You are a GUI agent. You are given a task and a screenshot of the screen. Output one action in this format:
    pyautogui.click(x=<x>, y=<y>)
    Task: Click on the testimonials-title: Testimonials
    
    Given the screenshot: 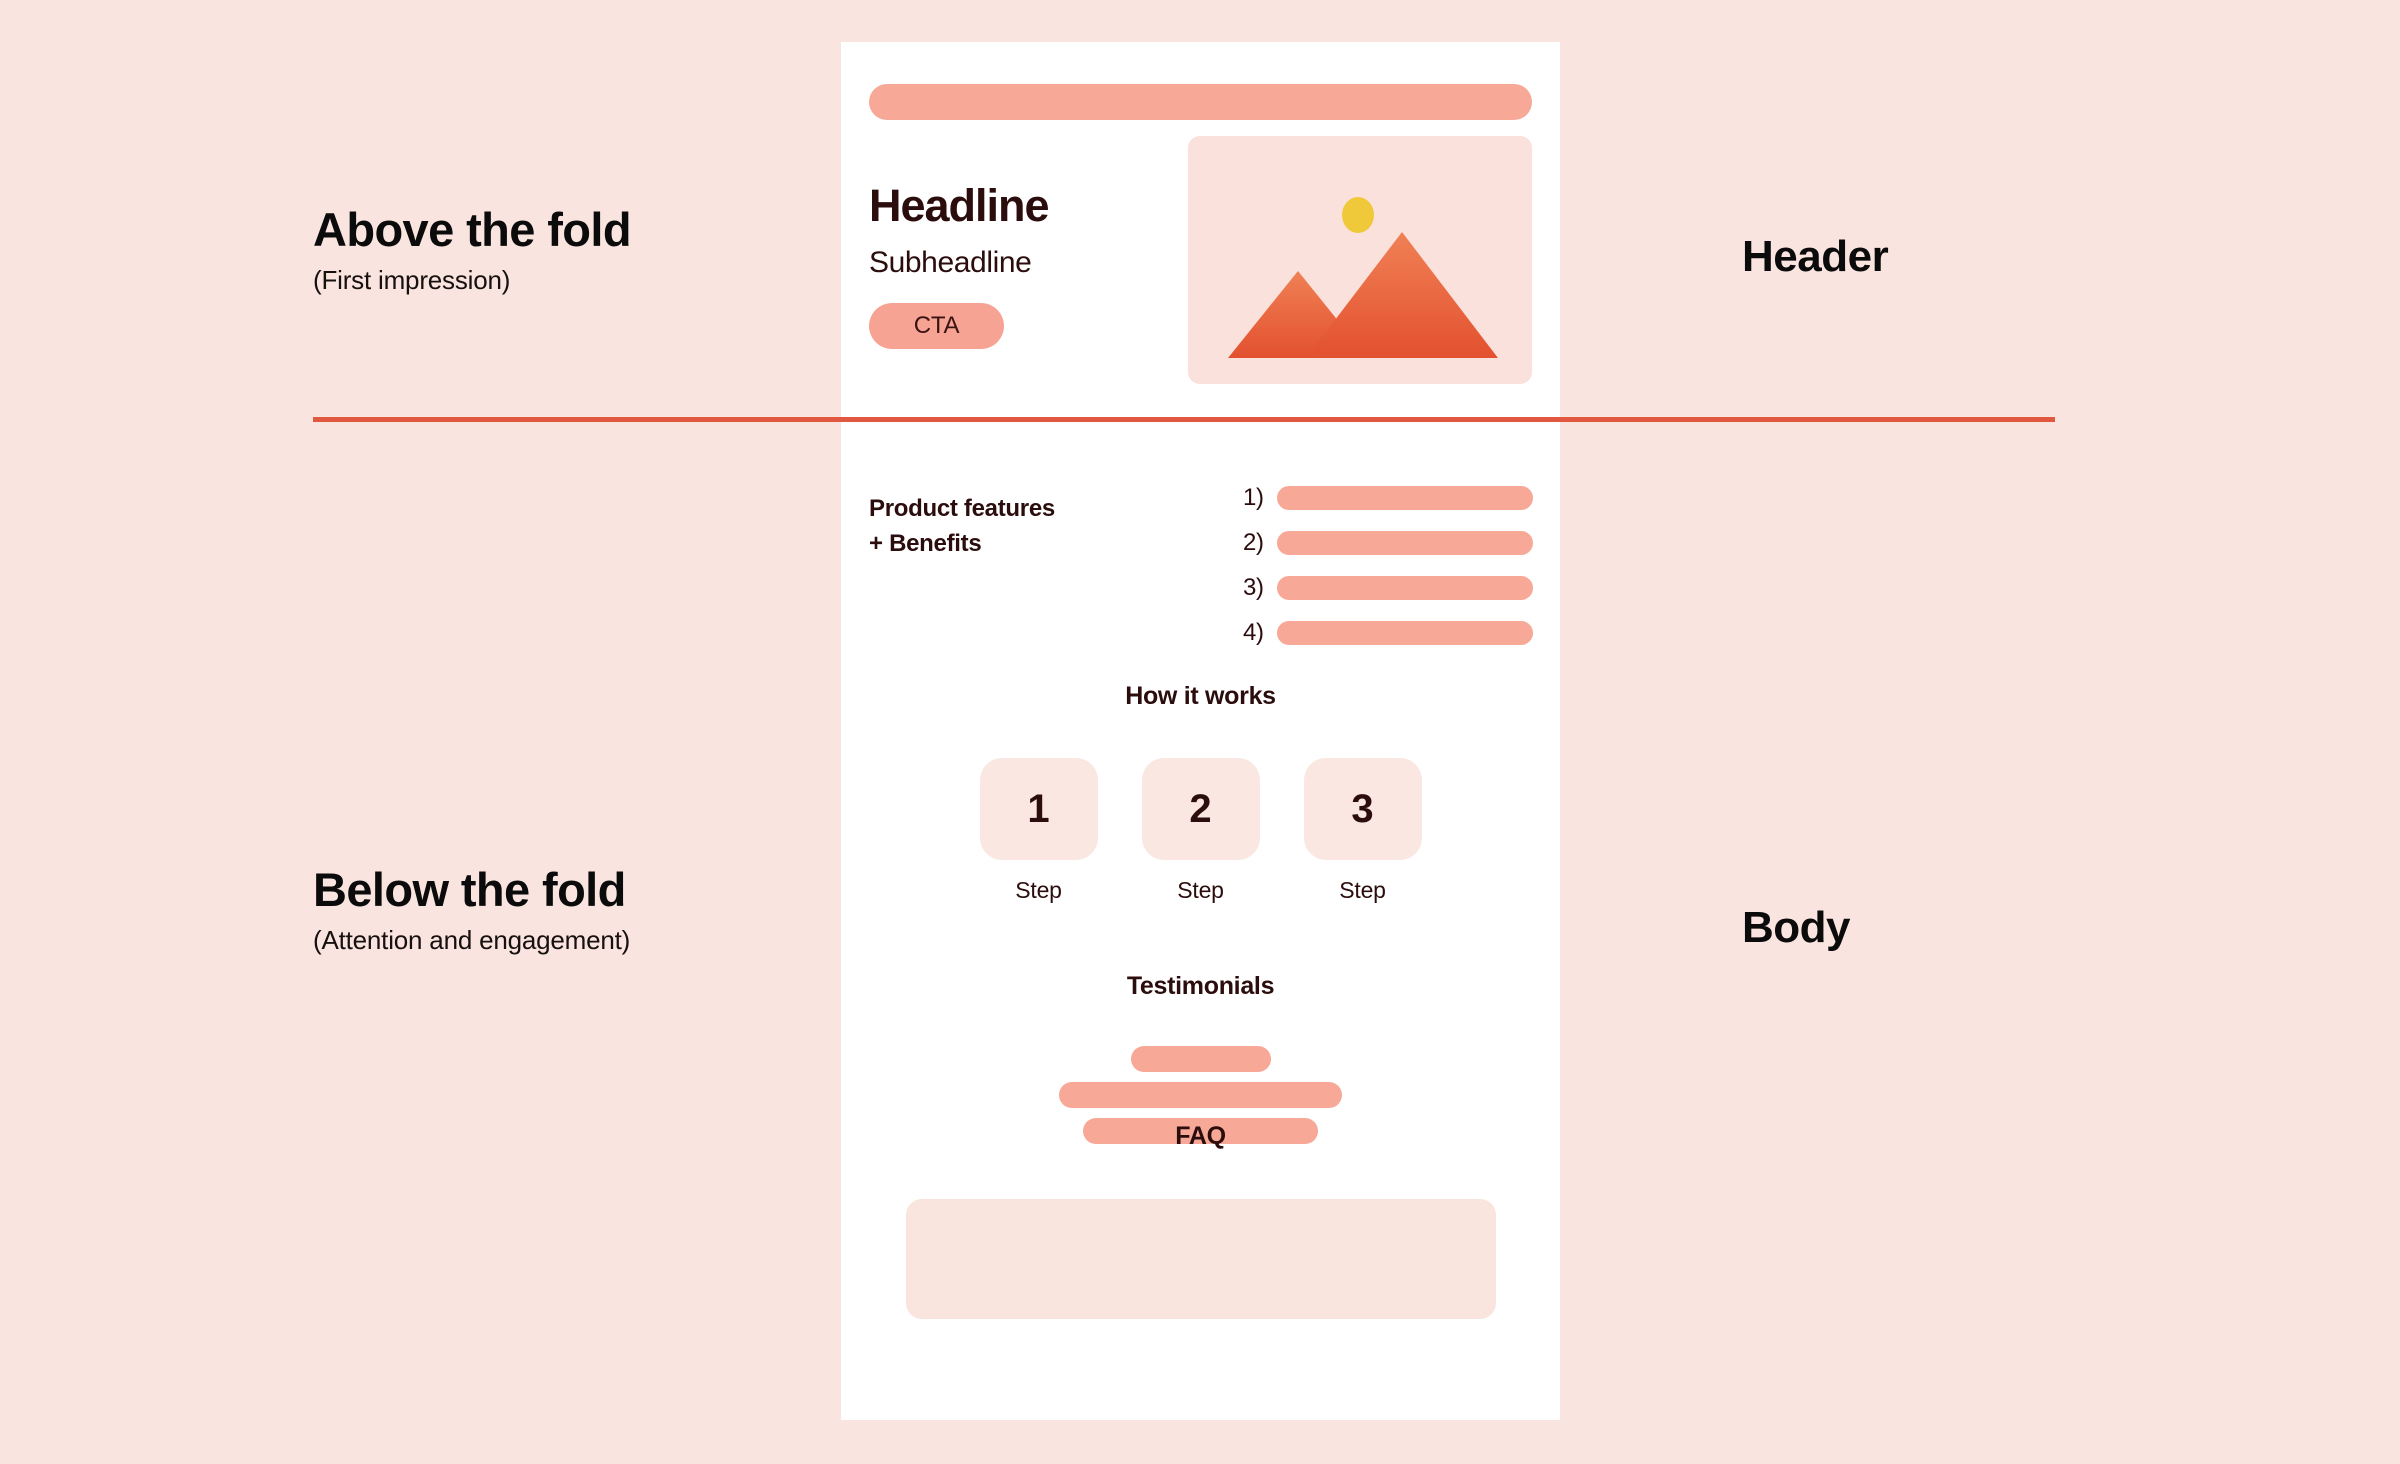 What is the action you would take?
    pyautogui.click(x=1200, y=986)
    